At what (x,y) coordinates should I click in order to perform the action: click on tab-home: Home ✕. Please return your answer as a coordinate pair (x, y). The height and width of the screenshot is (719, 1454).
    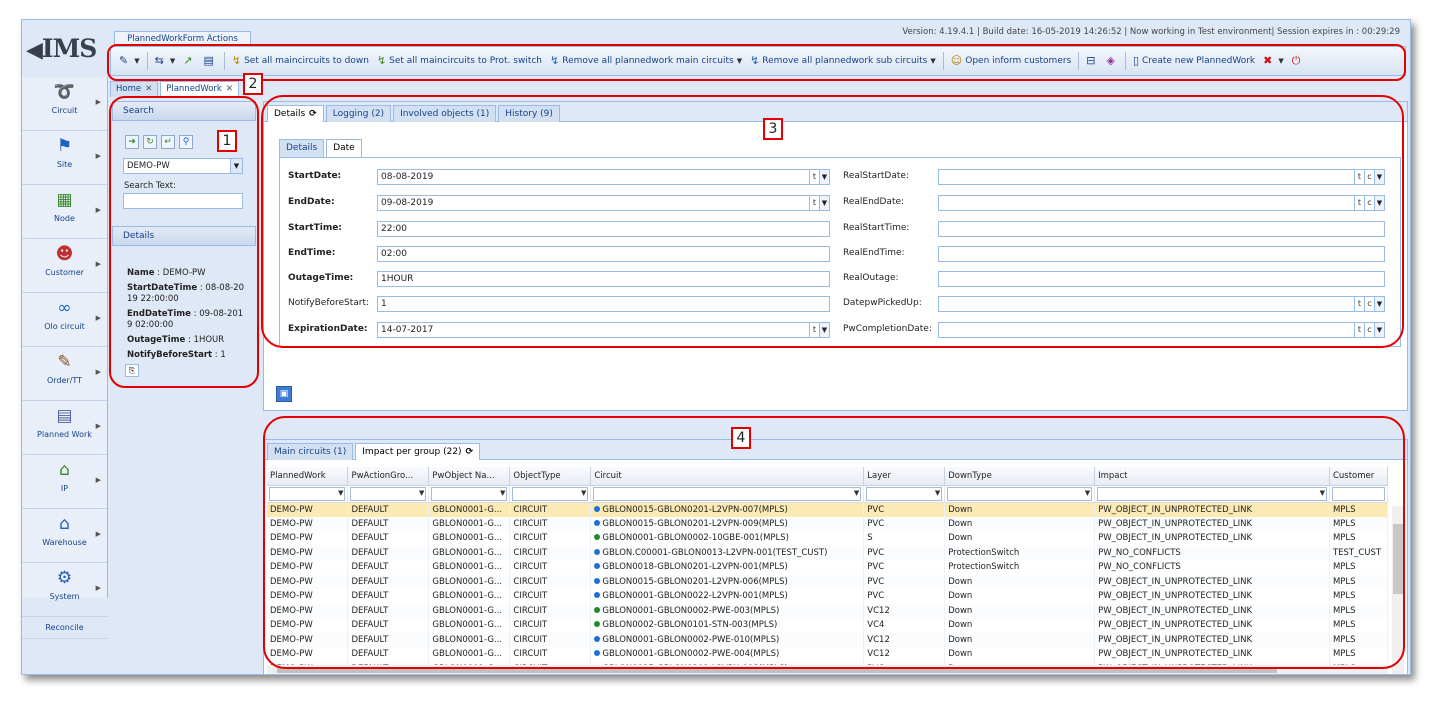
    Looking at the image, I should click on (134, 89).